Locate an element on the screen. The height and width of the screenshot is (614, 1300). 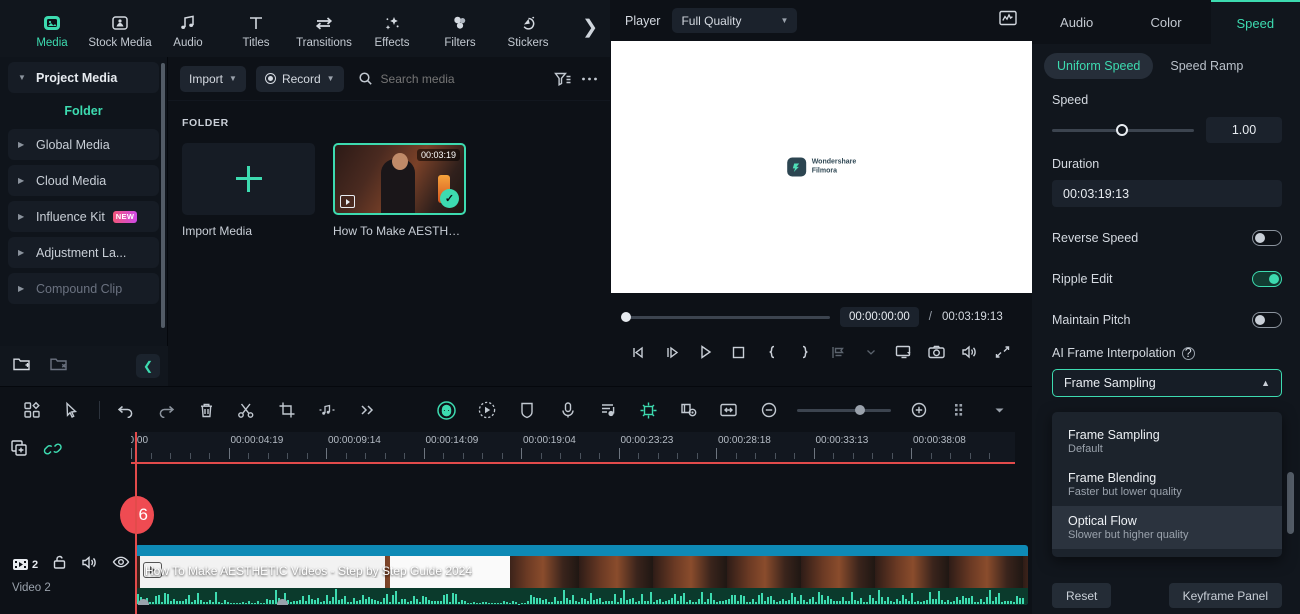
tab-transitions: Transitions is located at coordinates (324, 28).